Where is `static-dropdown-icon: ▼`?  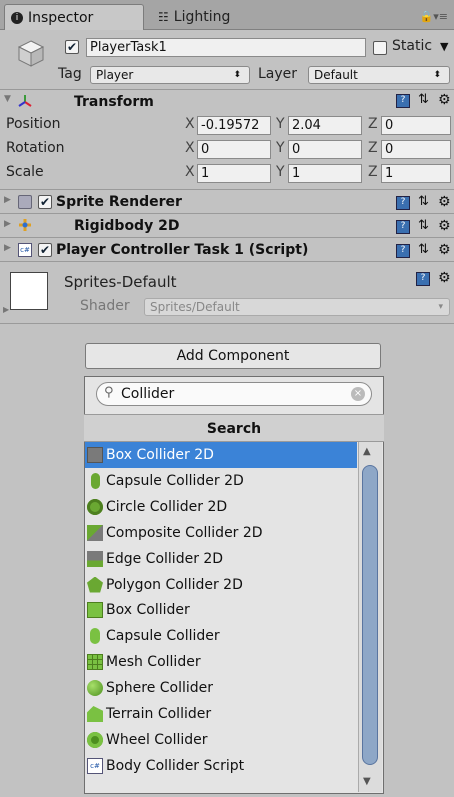
static-dropdown-icon: ▼ is located at coordinates (444, 46).